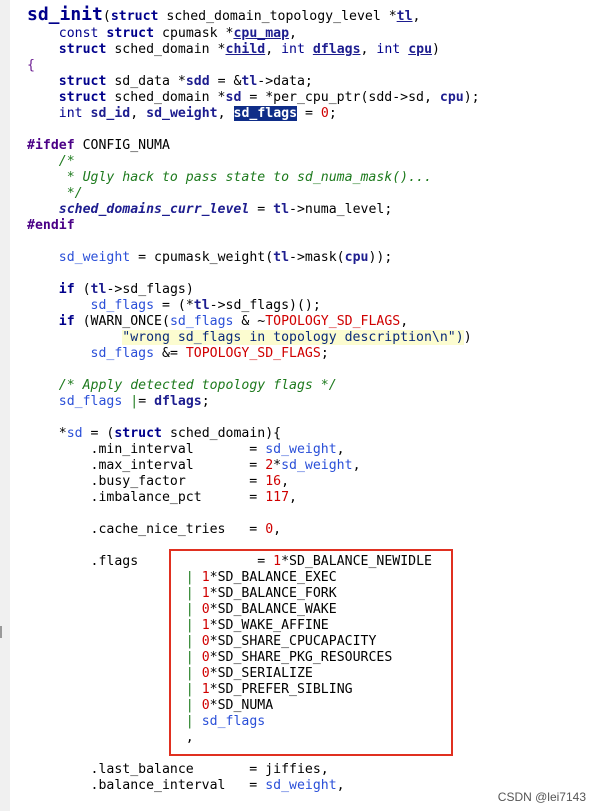  I want to click on code-line-params2: const struct cpumask *cpu_map,, so click(177, 33).